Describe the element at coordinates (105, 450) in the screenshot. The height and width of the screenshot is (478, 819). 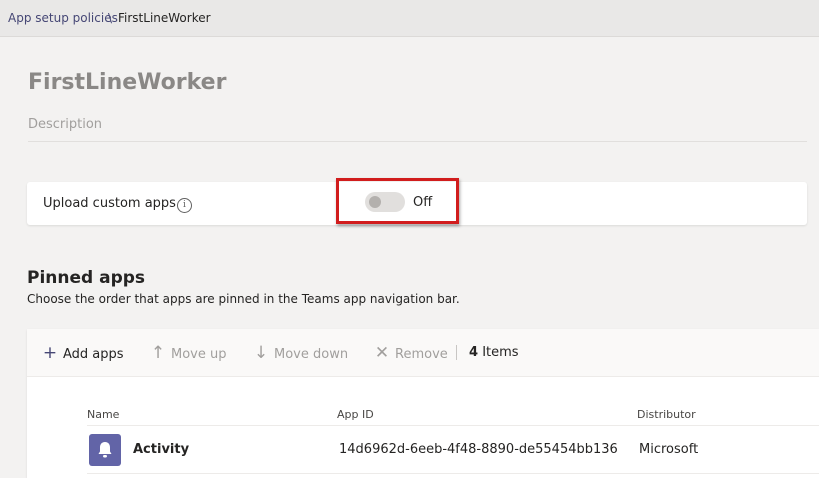
I see `bell-icon` at that location.